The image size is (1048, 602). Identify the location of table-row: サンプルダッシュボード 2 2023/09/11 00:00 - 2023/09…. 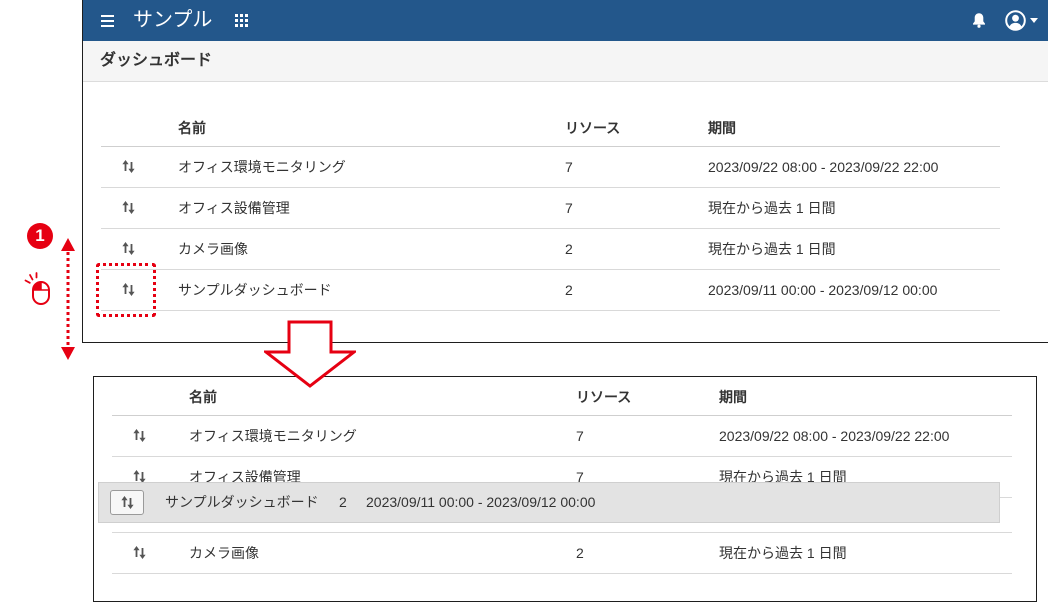
(550, 290).